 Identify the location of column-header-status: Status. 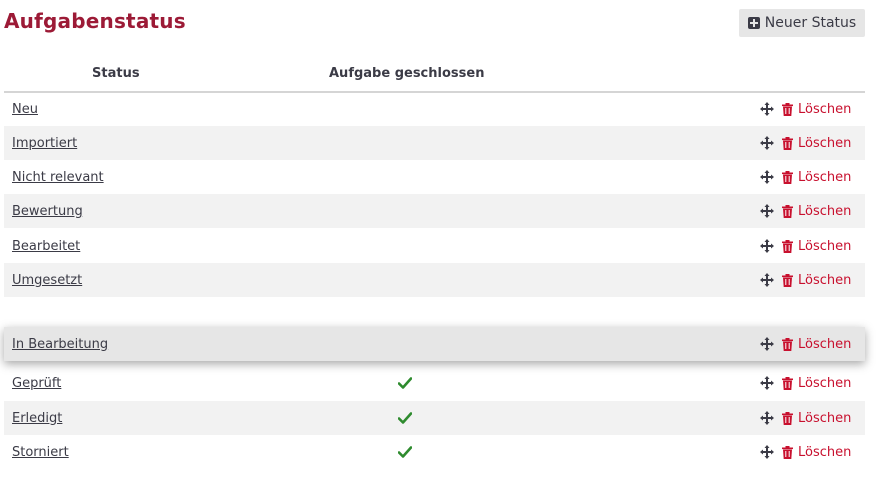
(116, 73).